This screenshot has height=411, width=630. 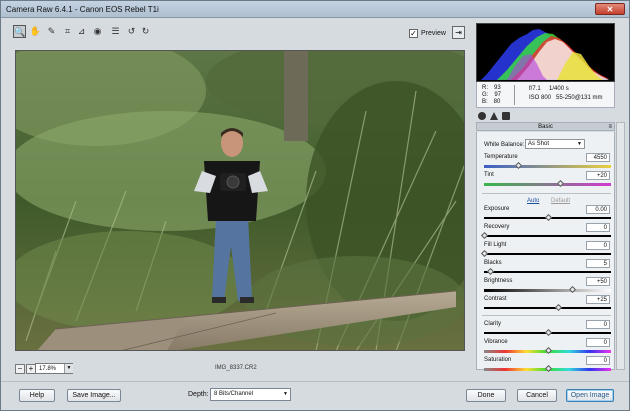 What do you see at coordinates (19, 31) in the screenshot?
I see `zoom-tool-icon: 🔍` at bounding box center [19, 31].